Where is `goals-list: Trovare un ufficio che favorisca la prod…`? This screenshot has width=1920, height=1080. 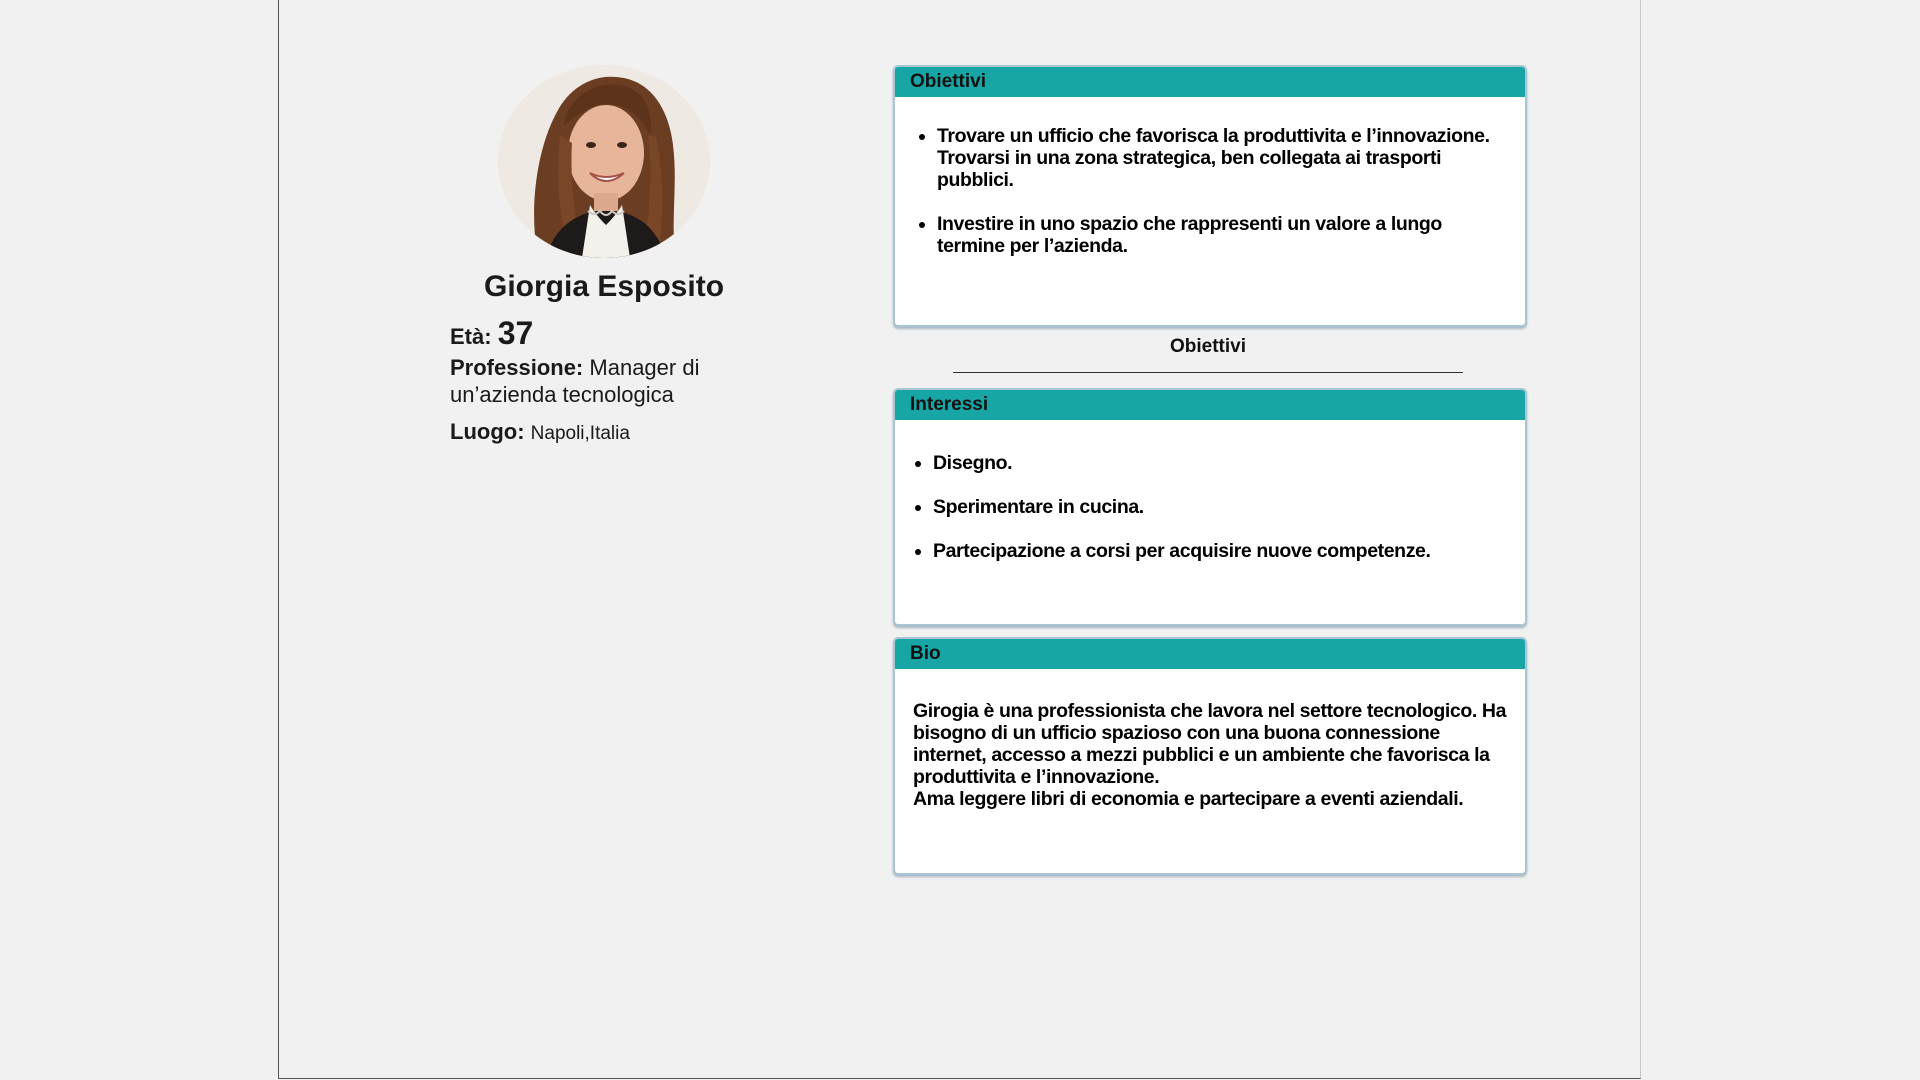 goals-list: Trovare un ufficio che favorisca la prod… is located at coordinates (1213, 191).